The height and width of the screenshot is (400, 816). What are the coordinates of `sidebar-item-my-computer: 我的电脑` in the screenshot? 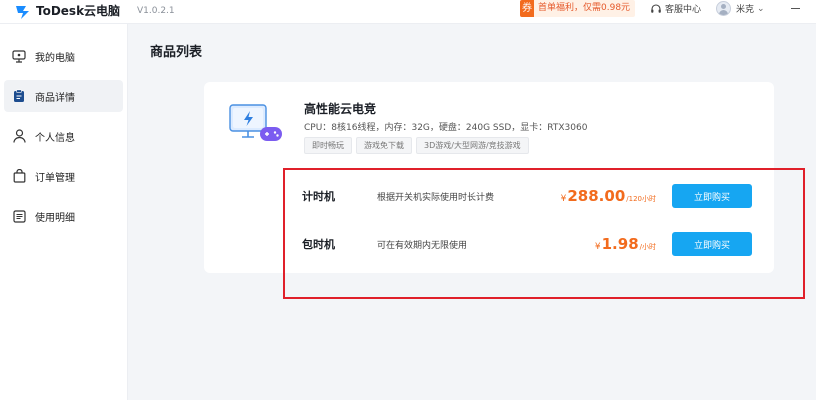 It's located at (63, 56).